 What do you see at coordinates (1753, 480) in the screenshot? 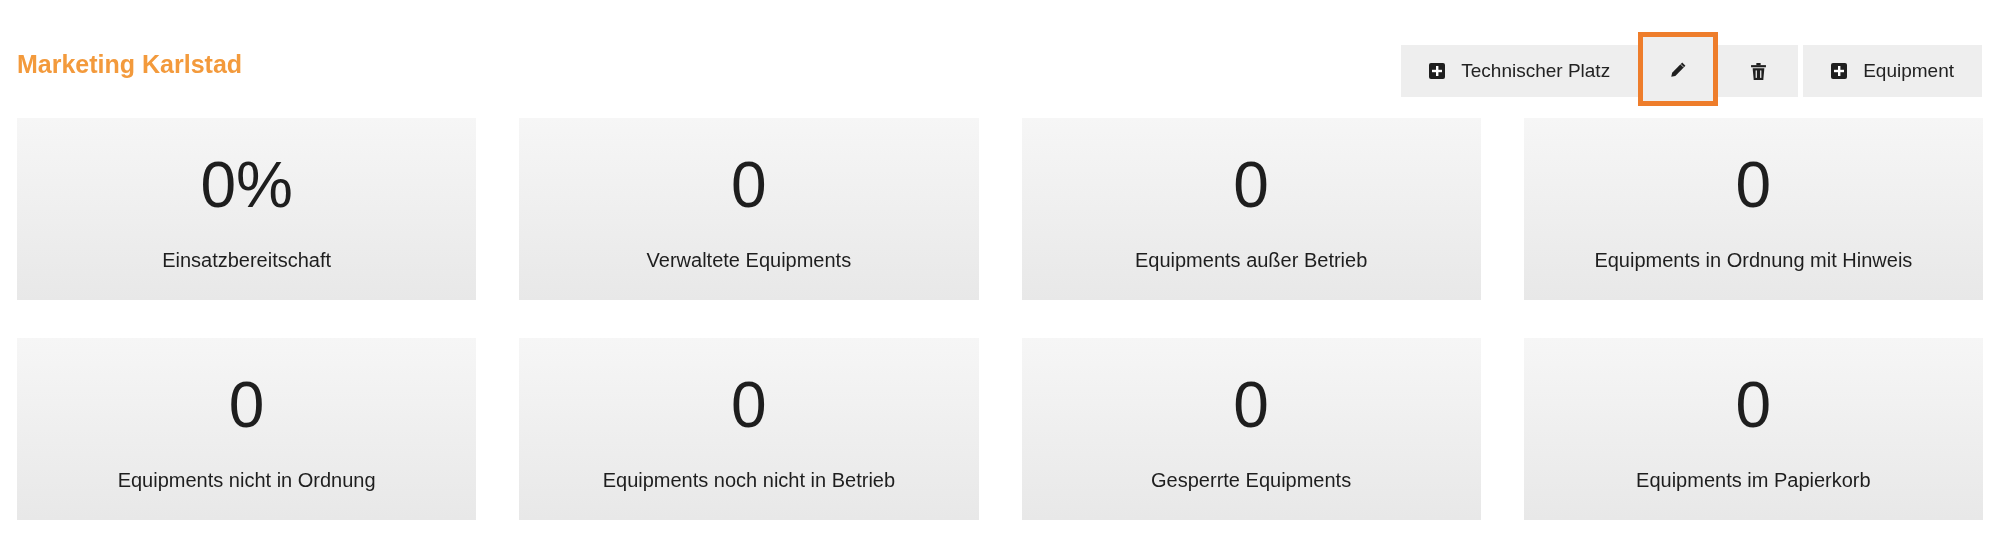
I see `stat-label: Equipments im Papierkorb` at bounding box center [1753, 480].